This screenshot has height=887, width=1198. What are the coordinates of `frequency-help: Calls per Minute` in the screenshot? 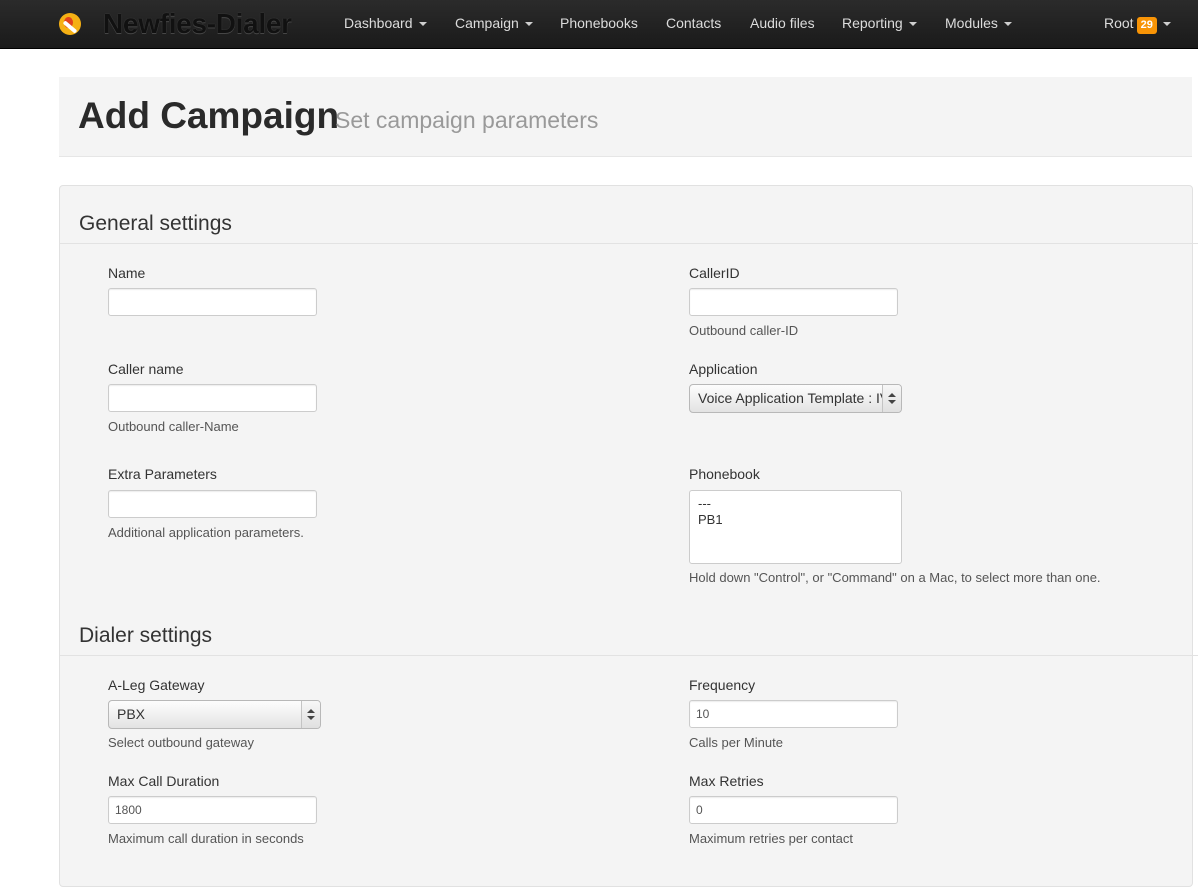 It's located at (736, 742).